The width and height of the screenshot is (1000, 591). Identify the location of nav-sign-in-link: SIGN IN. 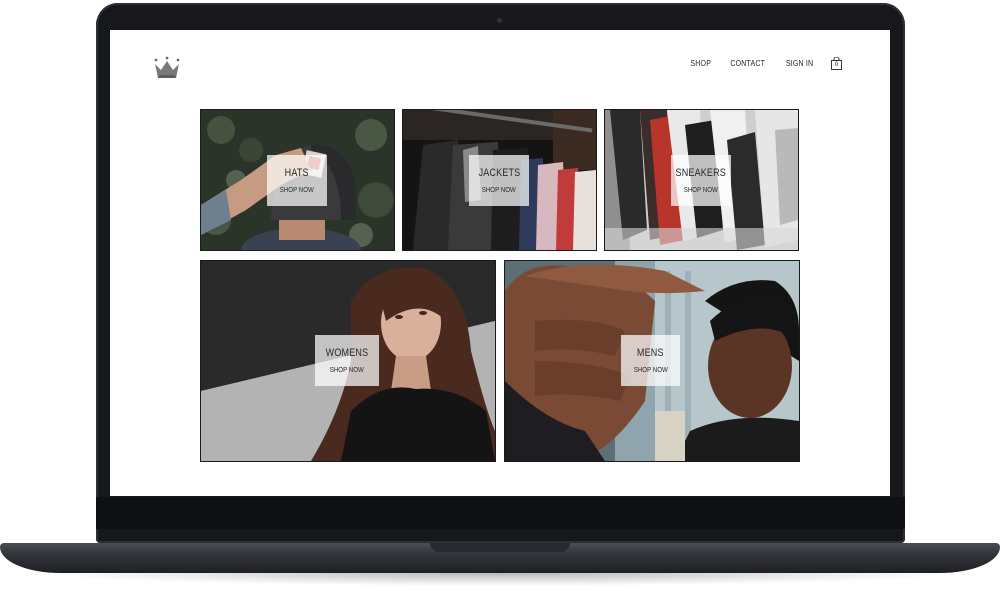
(799, 63).